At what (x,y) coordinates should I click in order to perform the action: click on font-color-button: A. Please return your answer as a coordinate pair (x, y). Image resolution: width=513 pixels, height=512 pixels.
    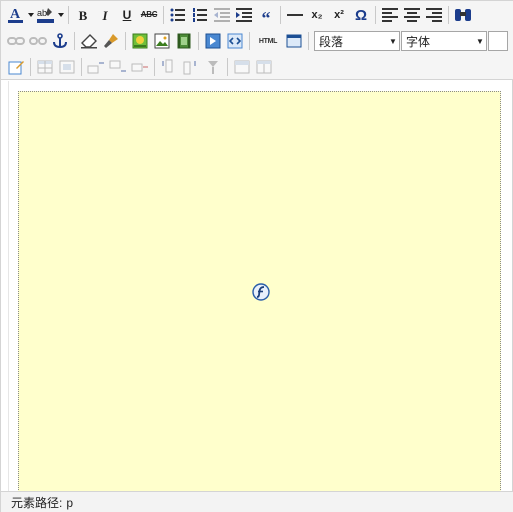
    Looking at the image, I should click on (16, 15).